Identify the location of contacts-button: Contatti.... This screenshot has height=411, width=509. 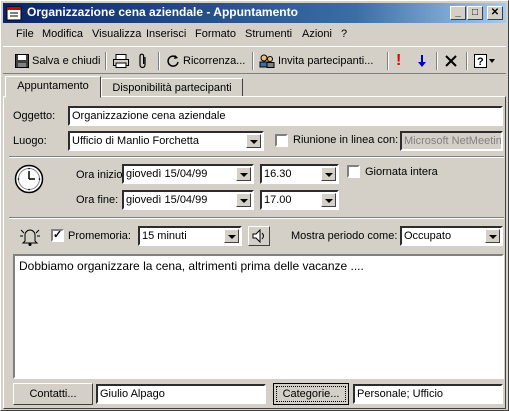
(53, 394).